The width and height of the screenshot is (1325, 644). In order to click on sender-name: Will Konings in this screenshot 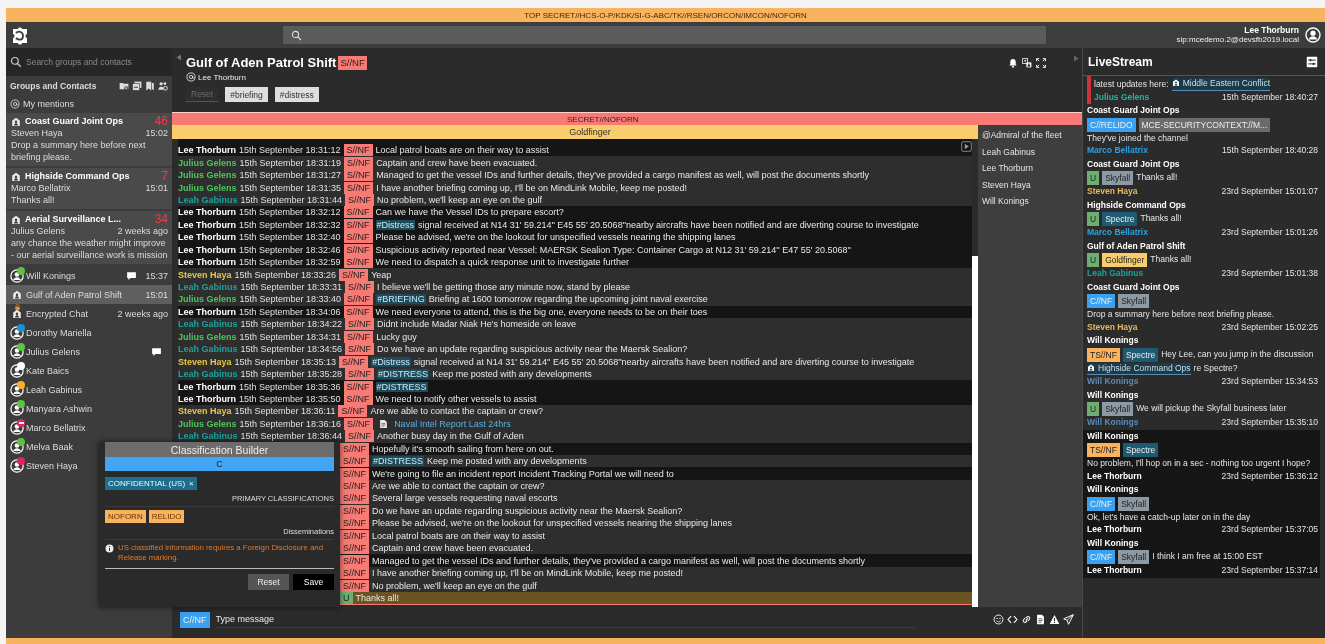, I will do `click(1113, 423)`.